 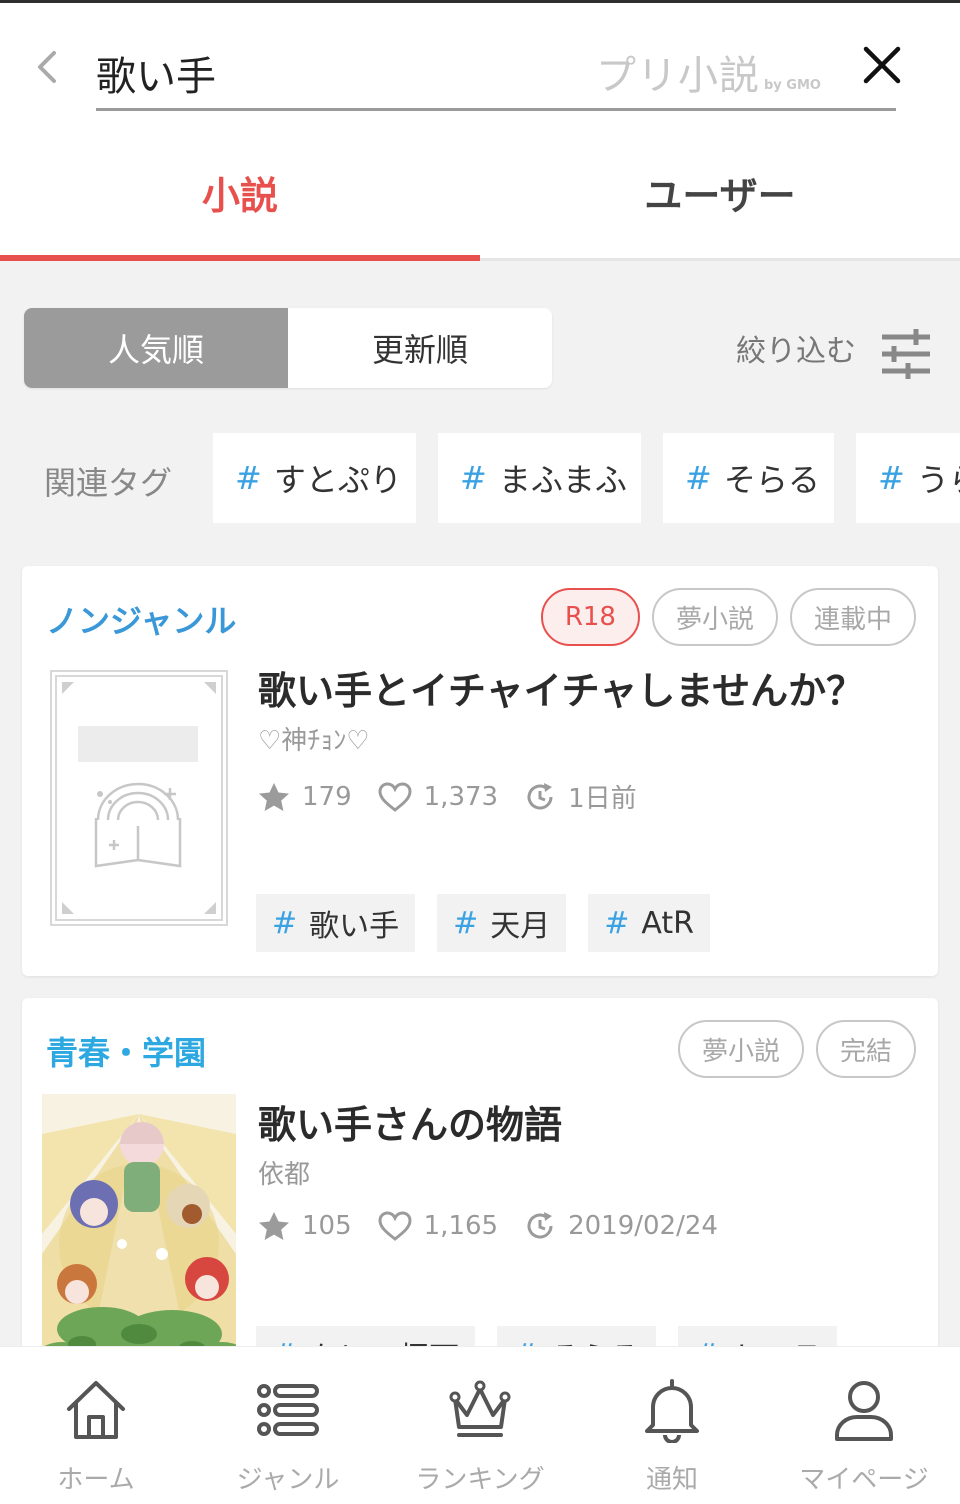 What do you see at coordinates (792, 85) in the screenshot?
I see `brand-sub: by GMO` at bounding box center [792, 85].